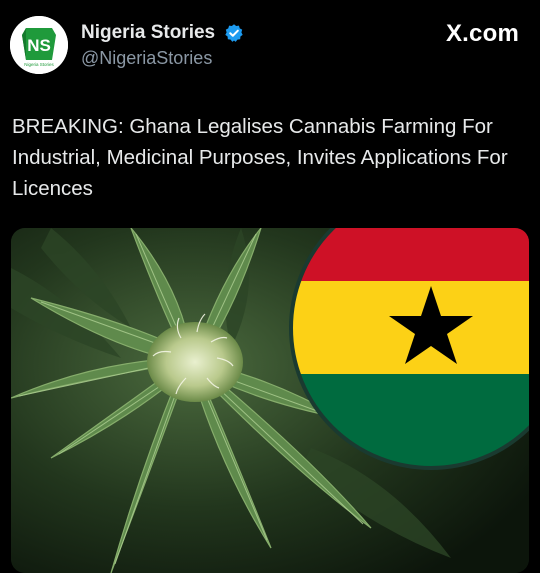 The image size is (540, 573). What do you see at coordinates (234, 33) in the screenshot?
I see `verified-badge-icon` at bounding box center [234, 33].